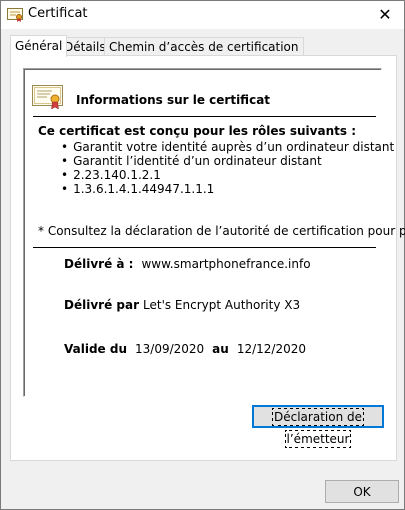 The image size is (405, 510). What do you see at coordinates (271, 349) in the screenshot?
I see `valid-to-value: 12/12/2020` at bounding box center [271, 349].